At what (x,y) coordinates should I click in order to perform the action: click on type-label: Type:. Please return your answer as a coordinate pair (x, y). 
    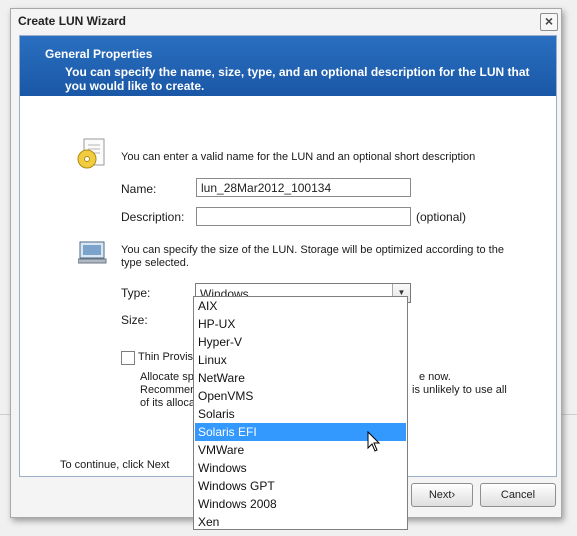
    Looking at the image, I should click on (136, 293).